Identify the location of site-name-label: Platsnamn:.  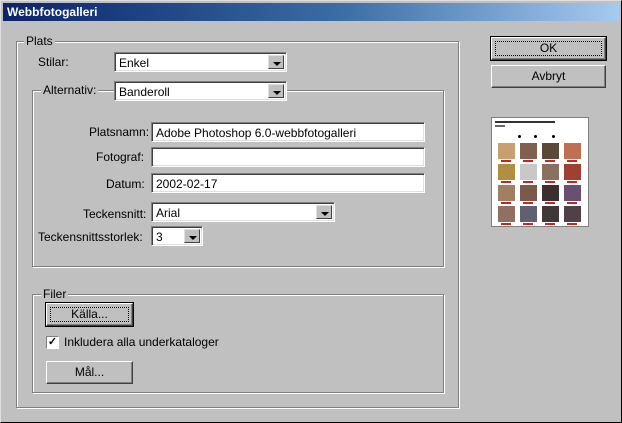
(119, 132).